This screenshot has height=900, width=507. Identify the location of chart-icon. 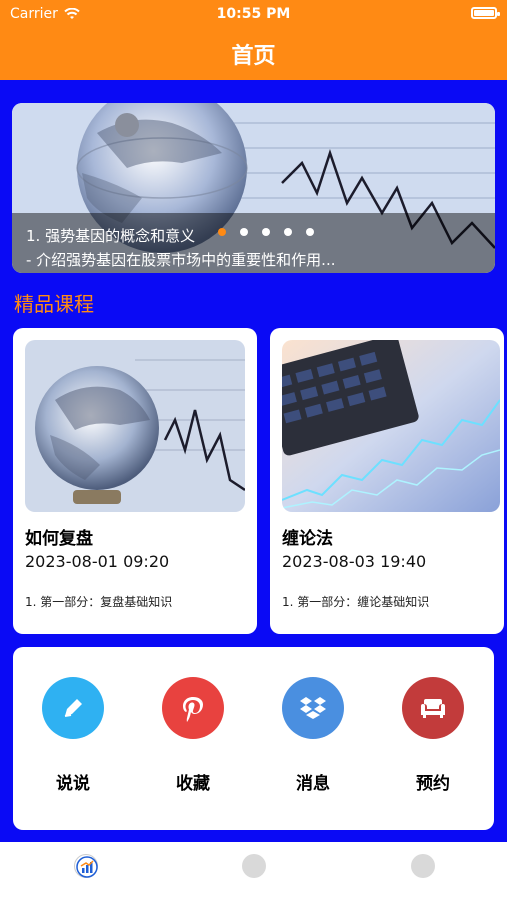
(87, 867).